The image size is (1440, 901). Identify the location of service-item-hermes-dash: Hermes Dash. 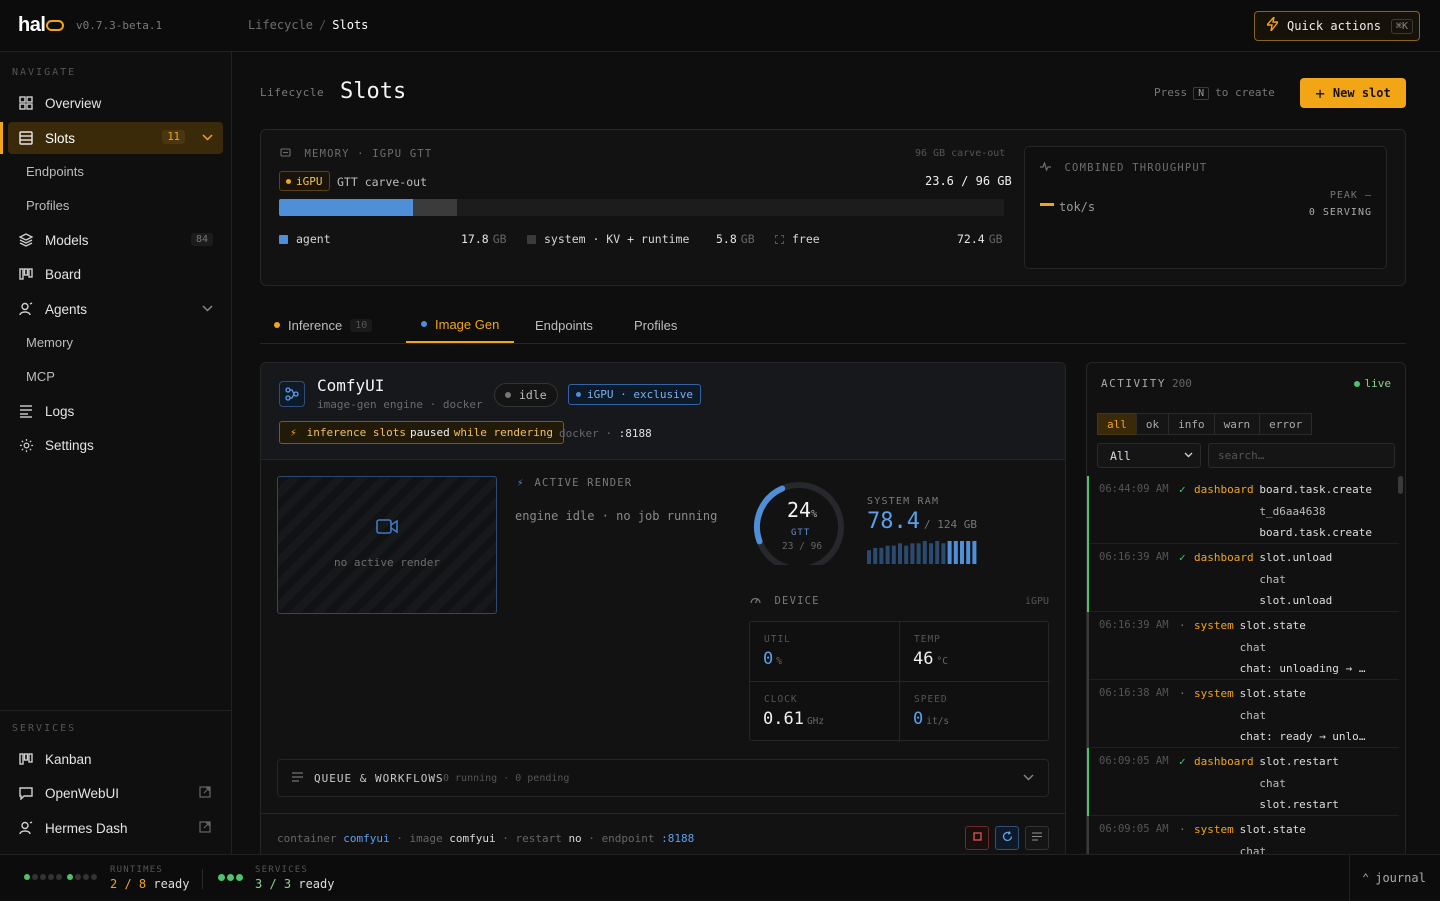
(115, 828).